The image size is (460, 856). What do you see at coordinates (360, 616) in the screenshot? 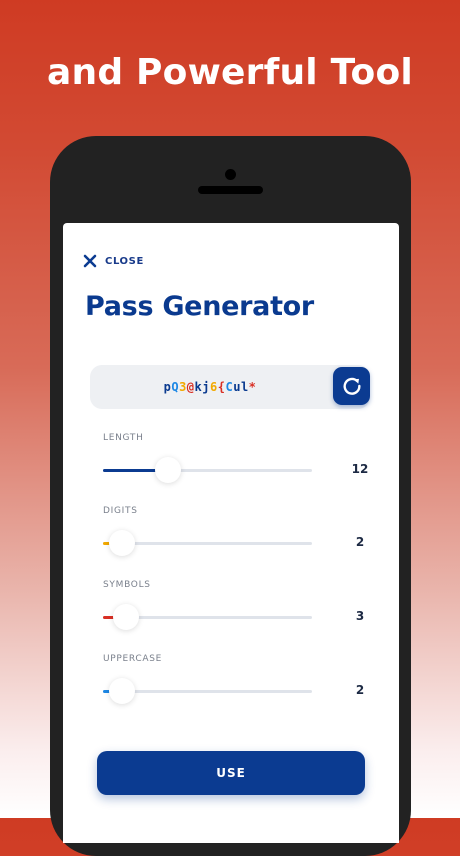
I see `symbols-value: 3` at bounding box center [360, 616].